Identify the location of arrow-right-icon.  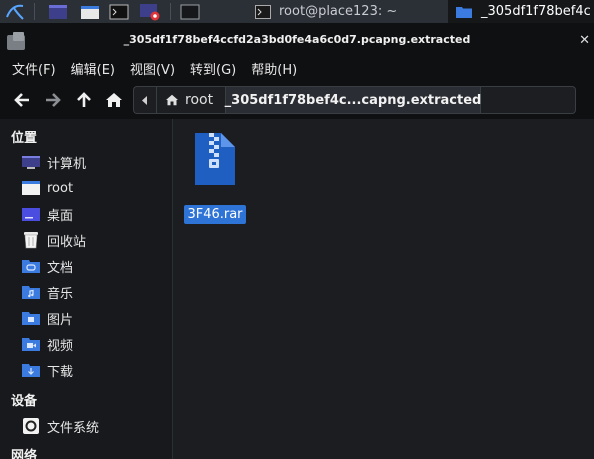
(53, 100).